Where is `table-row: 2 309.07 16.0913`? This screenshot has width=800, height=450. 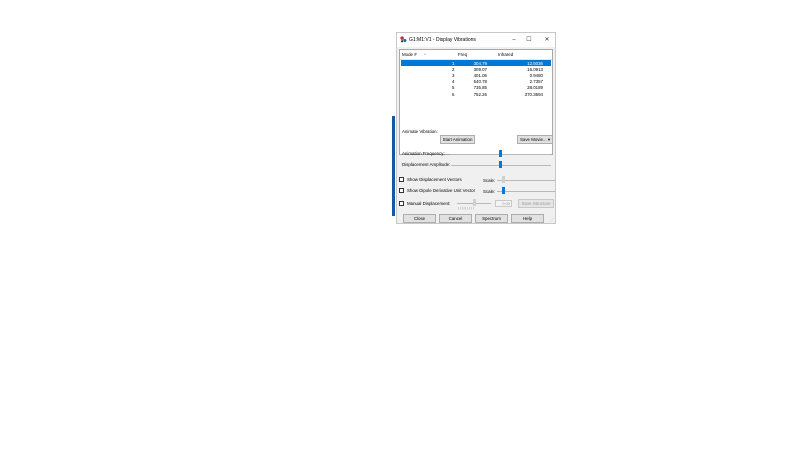 table-row: 2 309.07 16.0913 is located at coordinates (476, 69).